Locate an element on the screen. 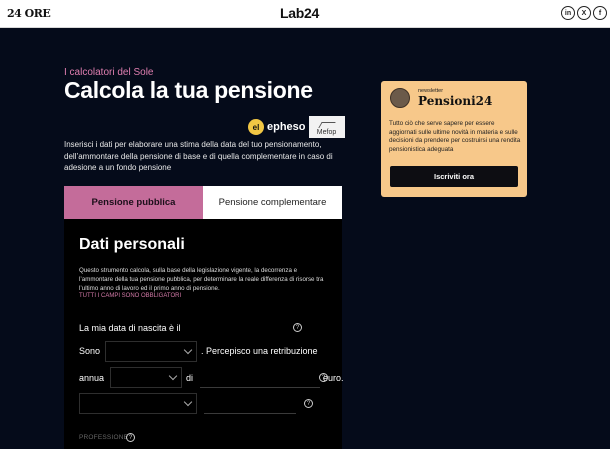  sole24ore-logo: 24 ORE is located at coordinates (29, 13).